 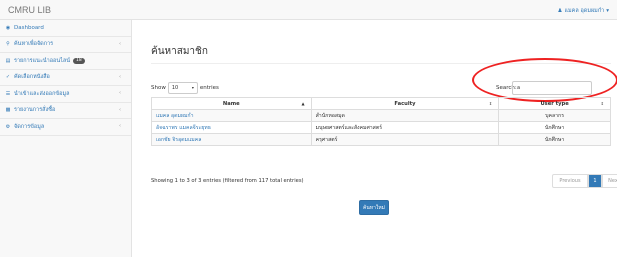 I want to click on length-control: Show 10 ▾ entries, so click(x=185, y=88).